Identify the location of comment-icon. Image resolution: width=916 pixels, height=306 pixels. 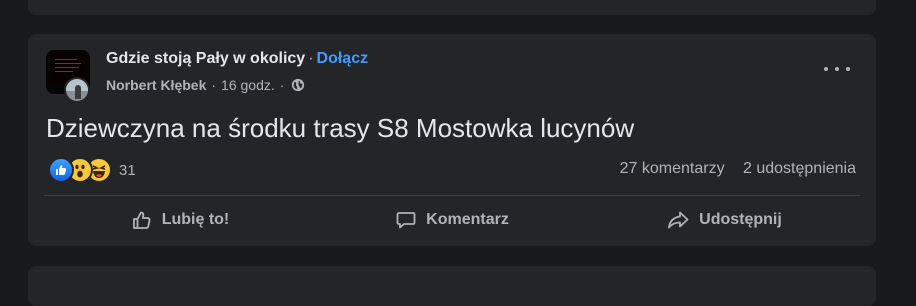
(406, 220).